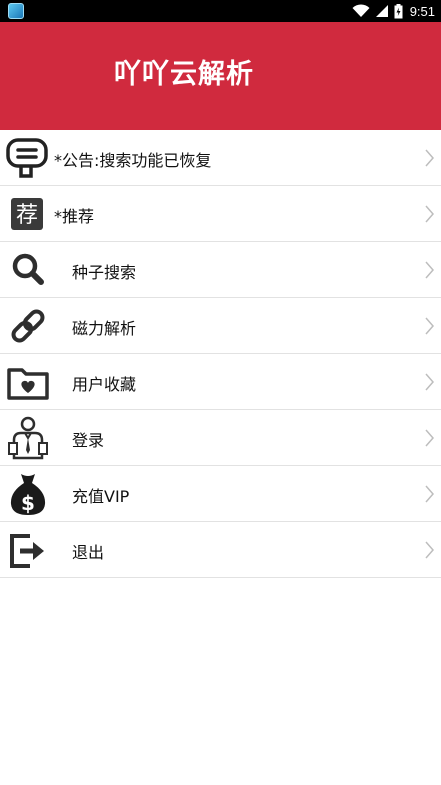  What do you see at coordinates (220, 11) in the screenshot?
I see `status-bar: 9:51` at bounding box center [220, 11].